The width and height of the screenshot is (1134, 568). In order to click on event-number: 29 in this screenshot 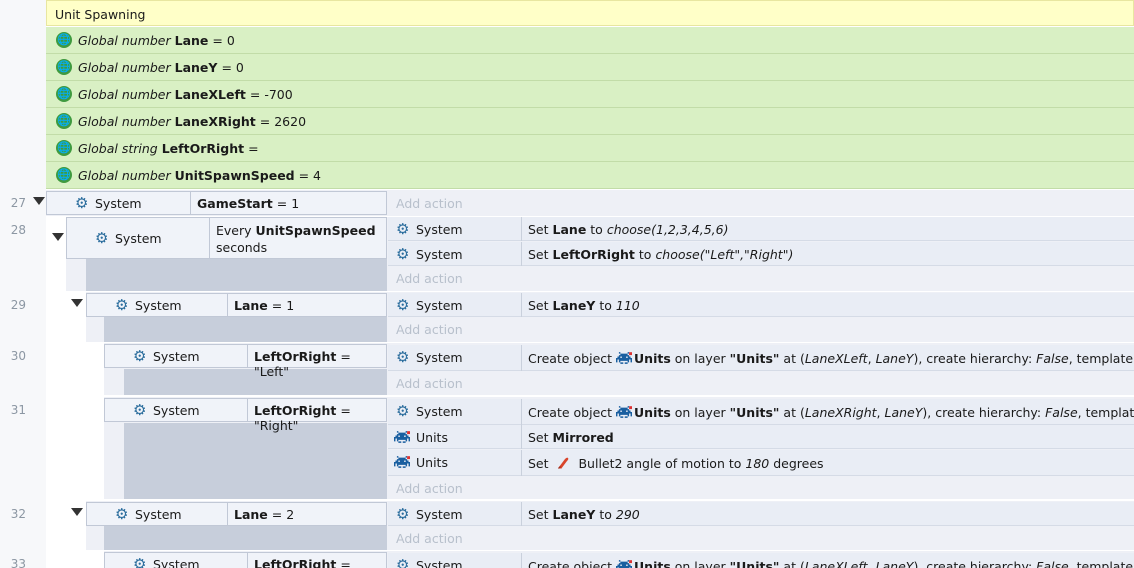, I will do `click(18, 305)`.